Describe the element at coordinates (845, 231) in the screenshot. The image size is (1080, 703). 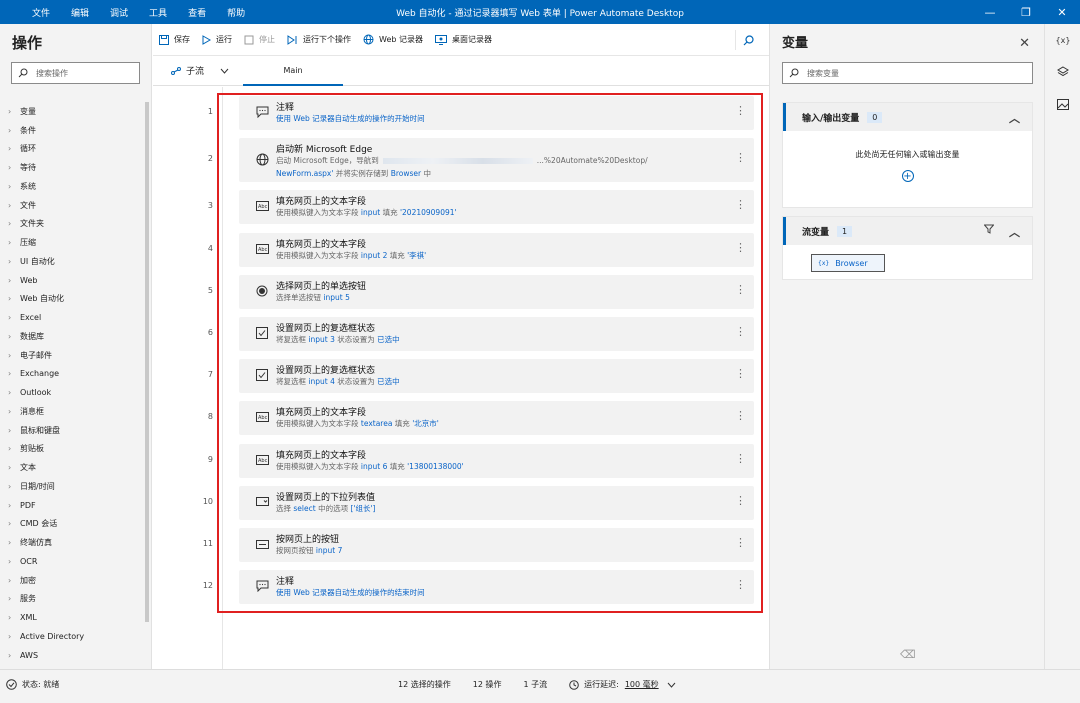
I see `flow-variables-count: 1` at that location.